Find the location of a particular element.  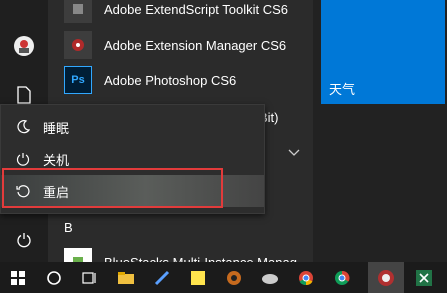

moon-icon is located at coordinates (23, 127).